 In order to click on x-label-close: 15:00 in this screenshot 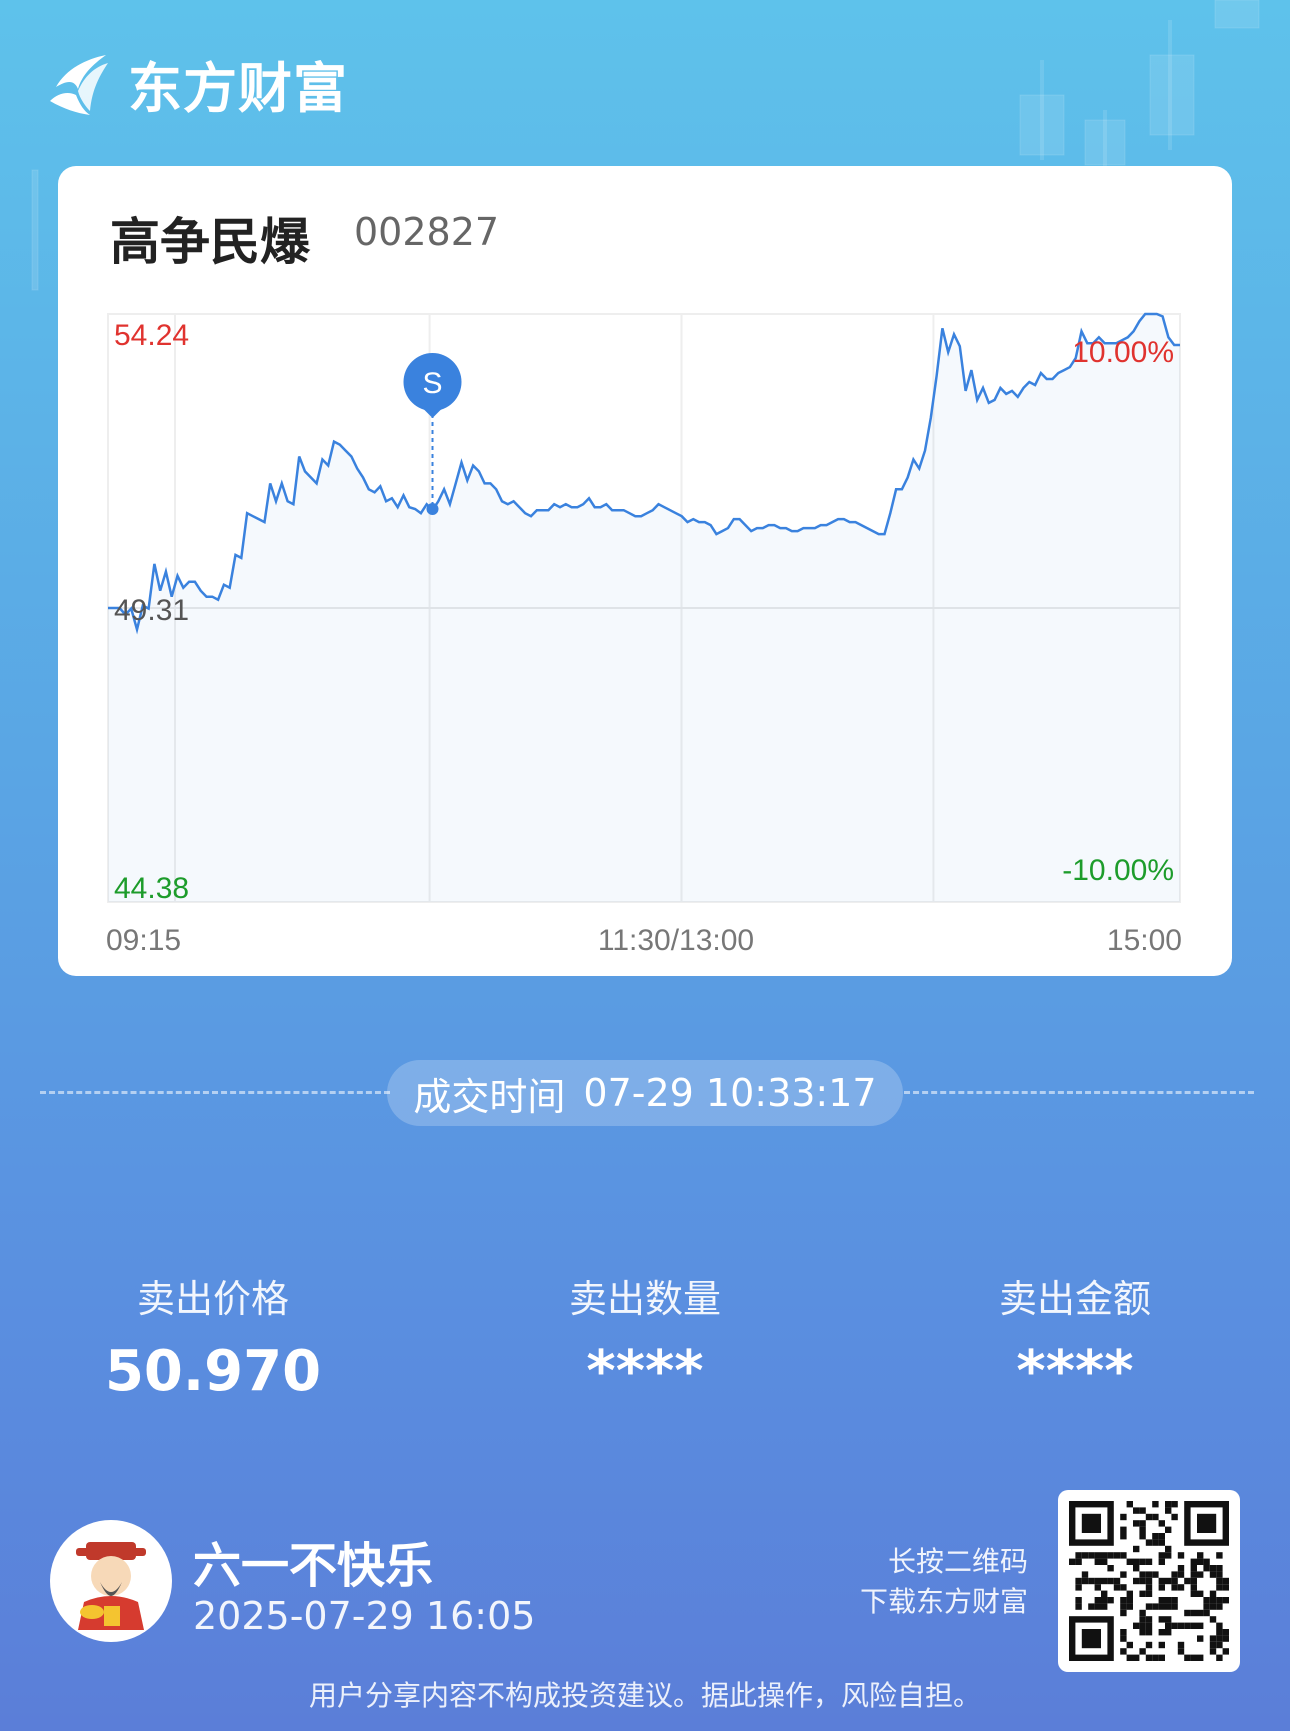, I will do `click(1144, 940)`.